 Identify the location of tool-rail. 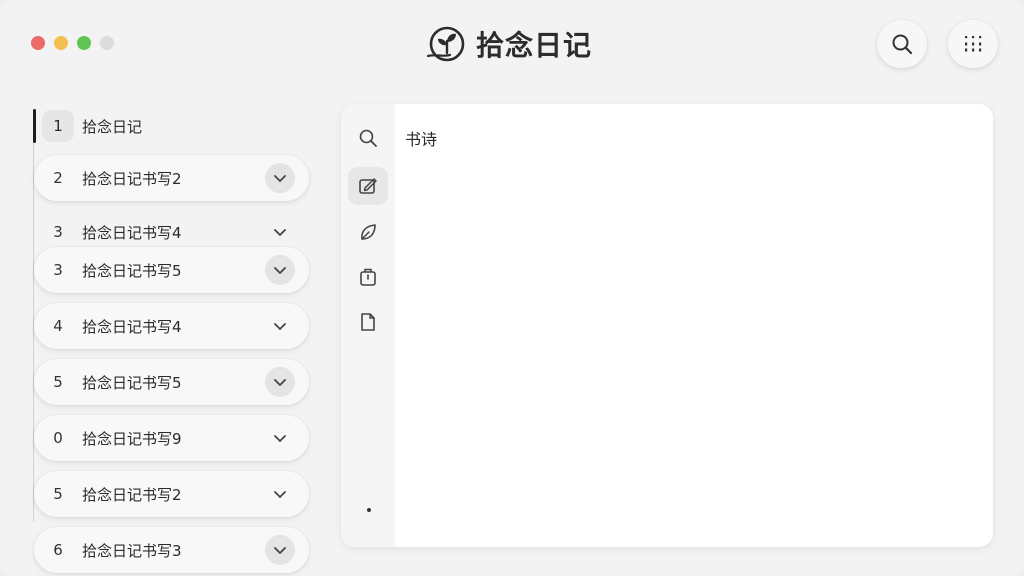
(368, 325).